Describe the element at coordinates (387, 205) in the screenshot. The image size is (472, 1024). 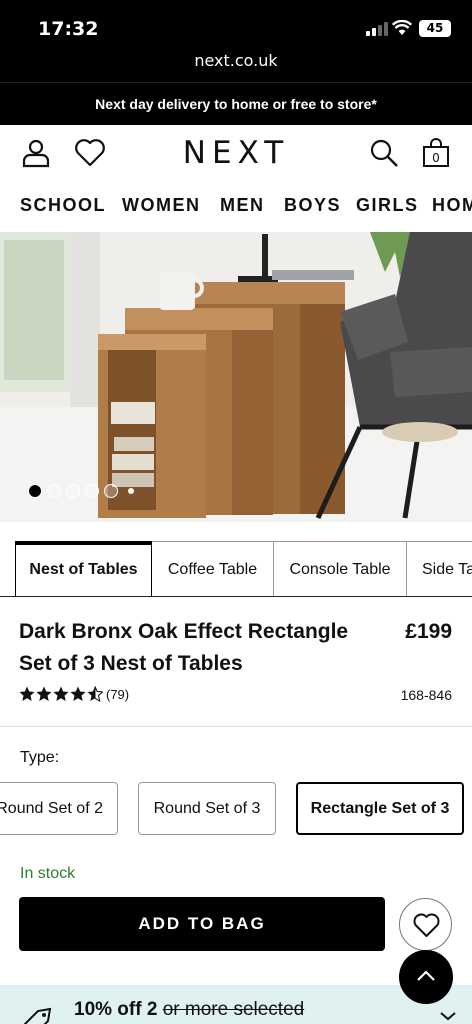
I see `nav-item-girls: GIRLS` at that location.